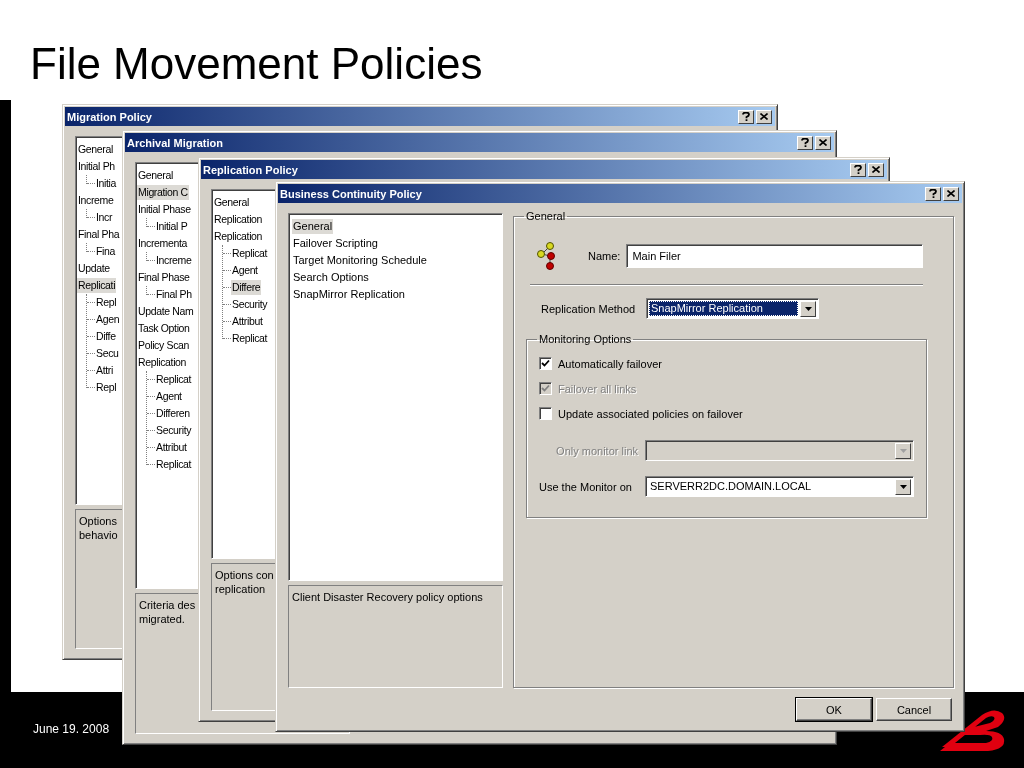 The height and width of the screenshot is (768, 1024). Describe the element at coordinates (107, 353) in the screenshot. I see `tree-item: Secu` at that location.